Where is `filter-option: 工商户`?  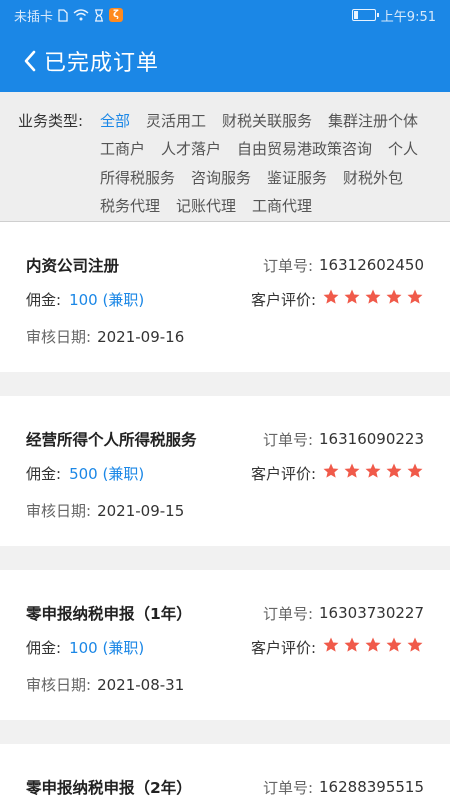 filter-option: 工商户 is located at coordinates (122, 150).